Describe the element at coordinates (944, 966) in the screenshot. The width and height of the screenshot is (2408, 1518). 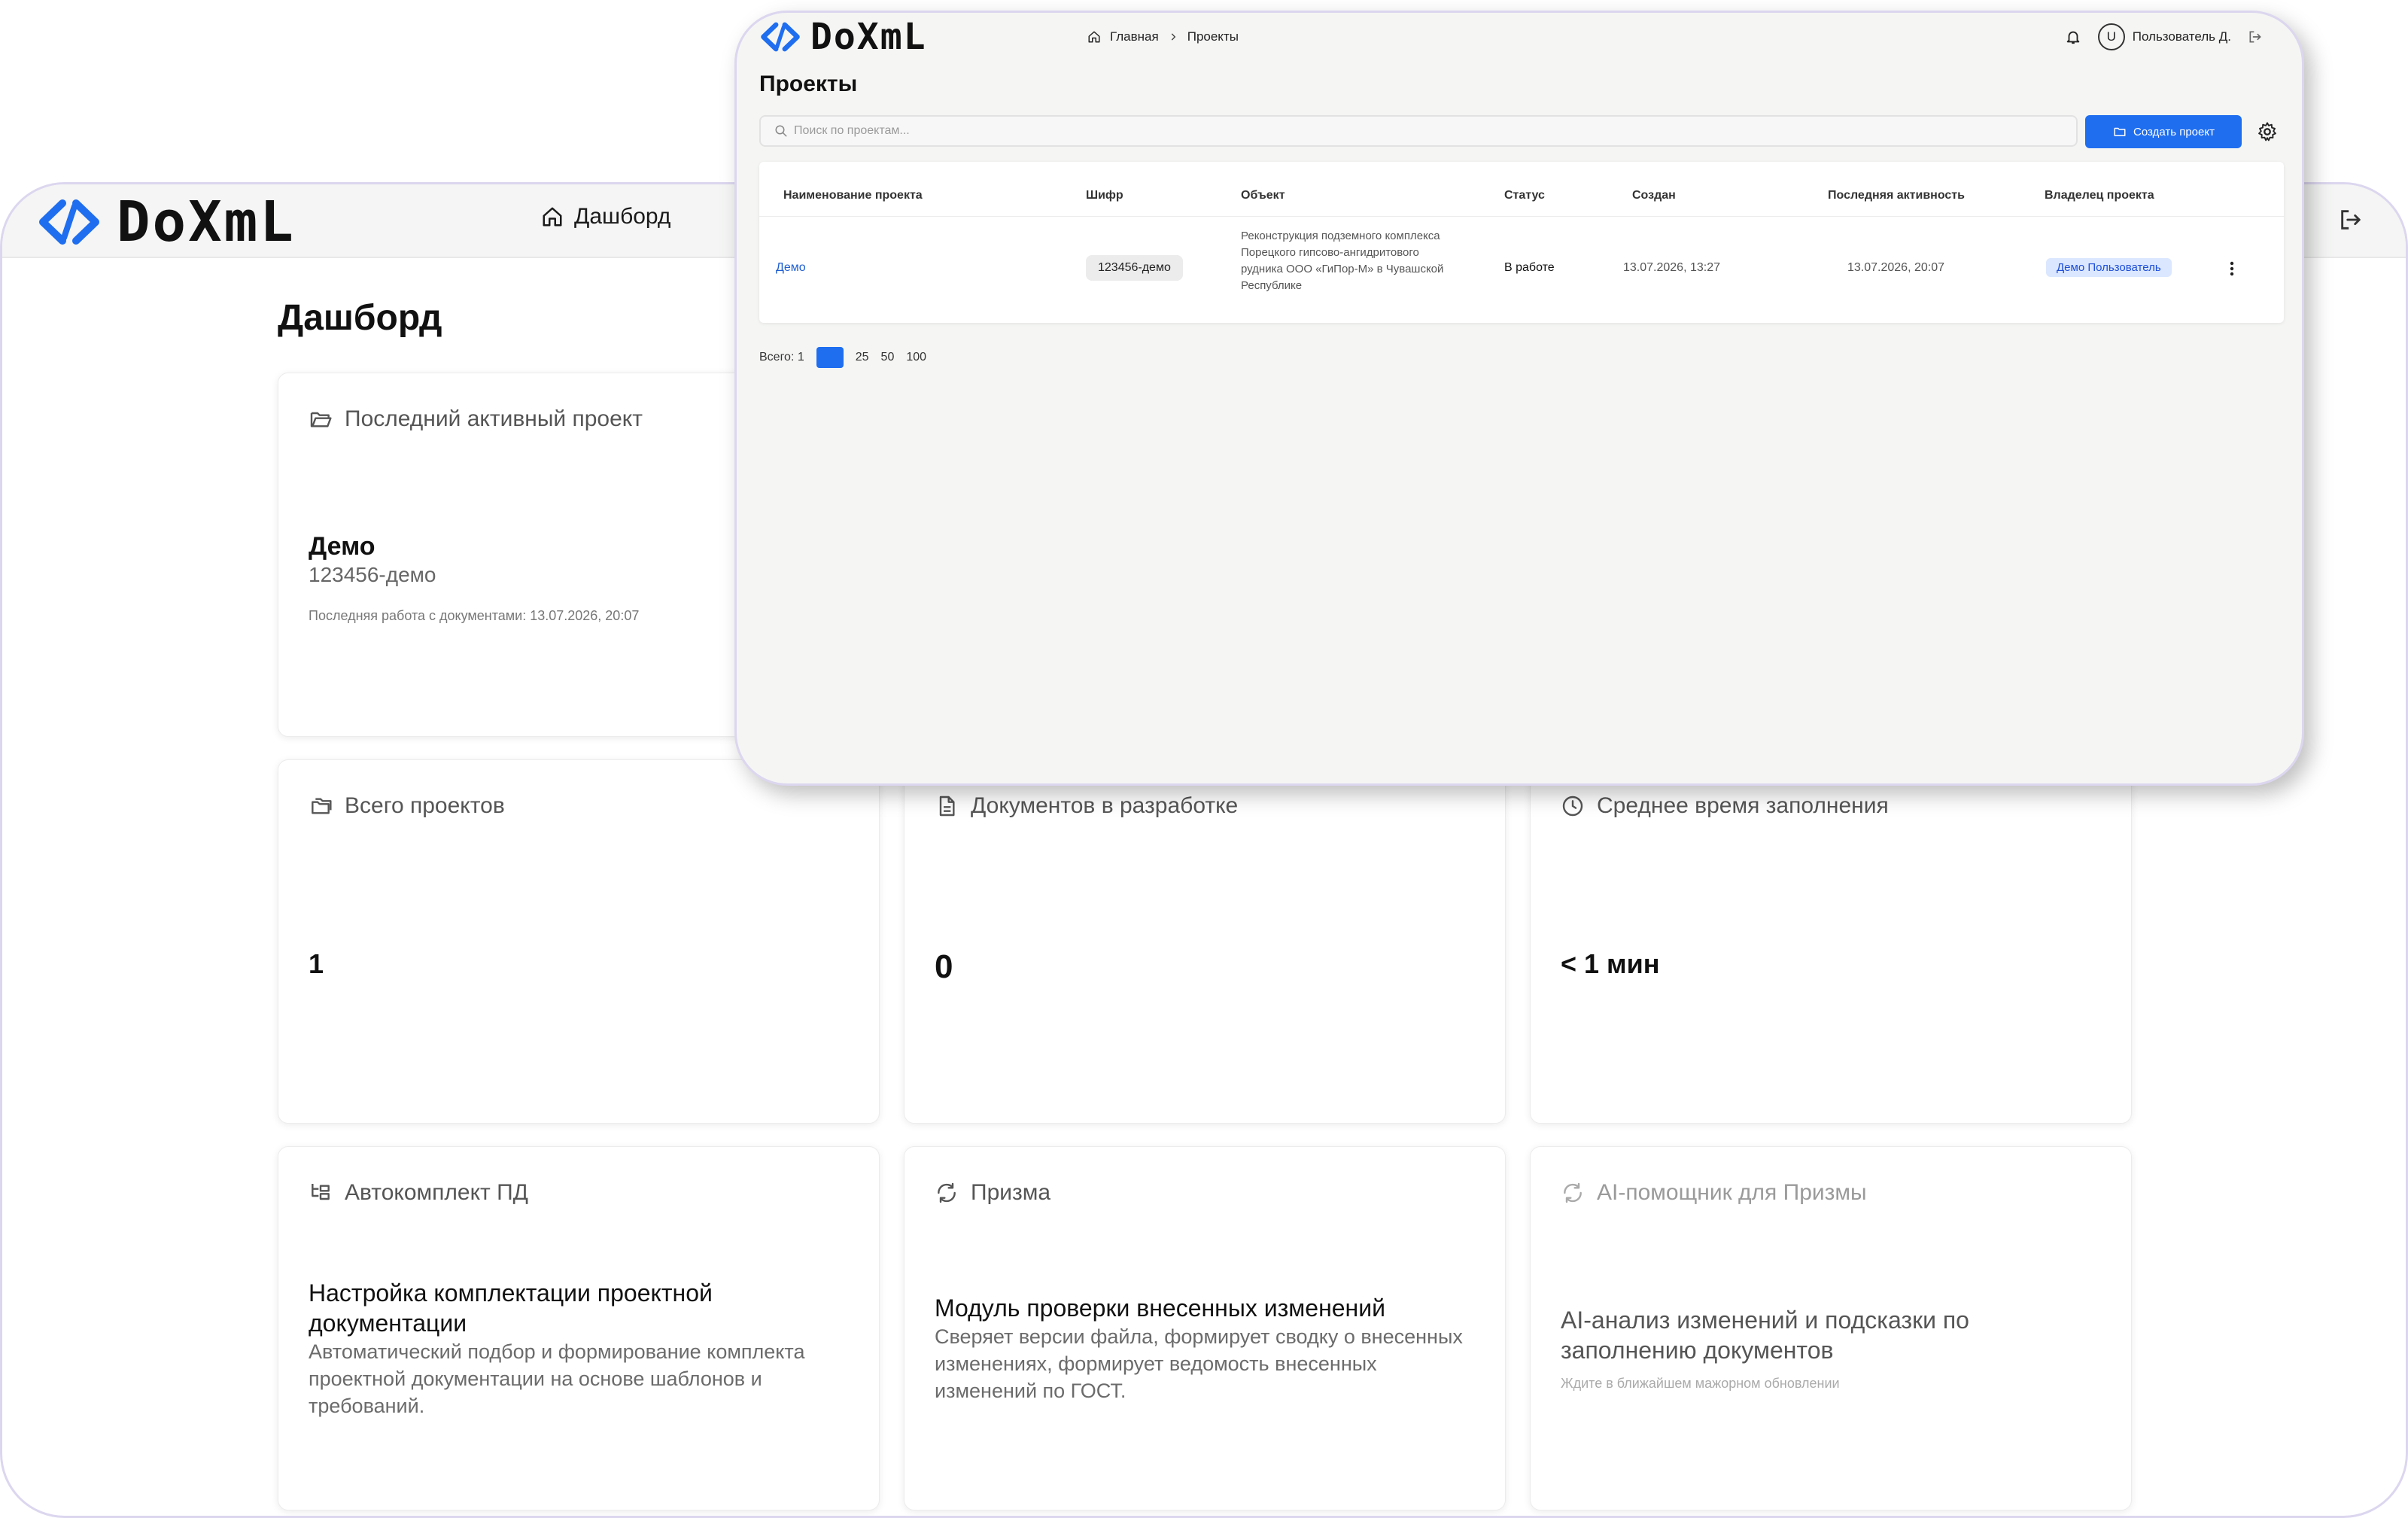
I see `docs-in-dev-value: 0` at that location.